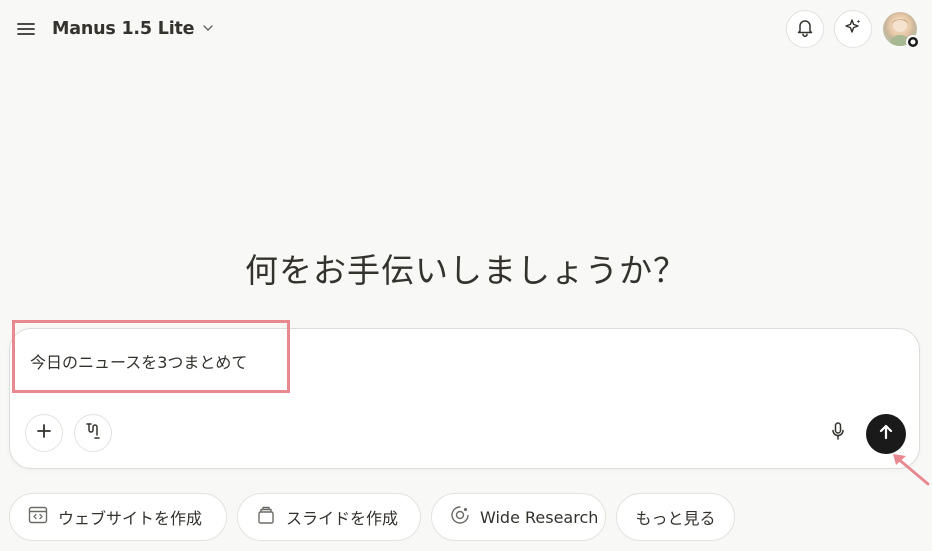  Describe the element at coordinates (208, 29) in the screenshot. I see `chevron-down-icon` at that location.